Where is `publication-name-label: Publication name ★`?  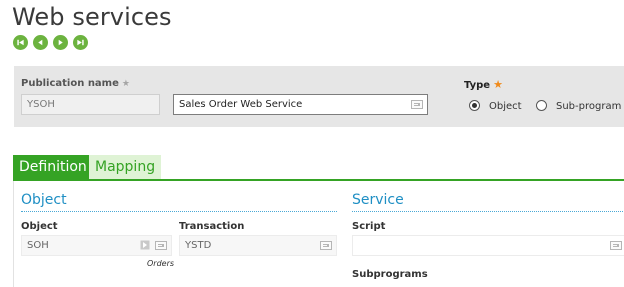
publication-name-label: Publication name ★ is located at coordinates (75, 83).